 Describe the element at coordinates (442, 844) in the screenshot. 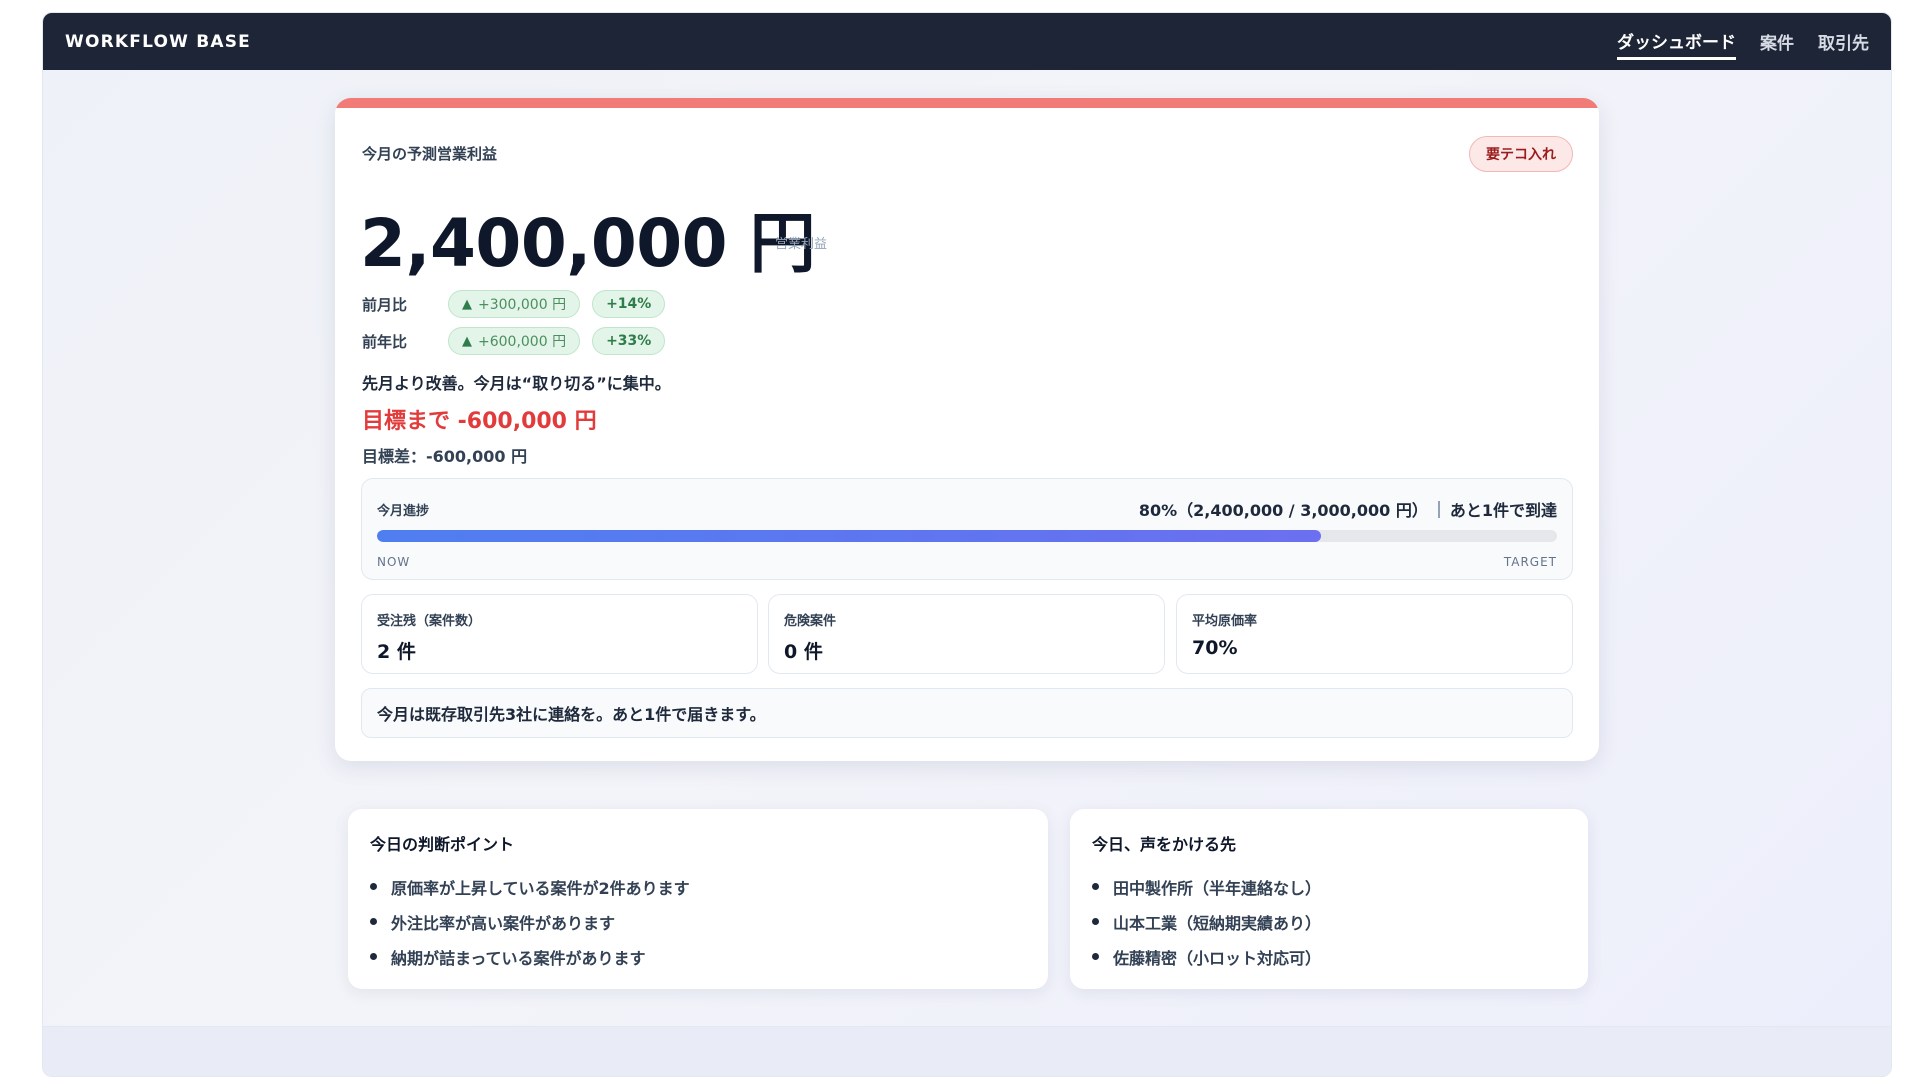

I see `card-title: 今日の判断ポイント` at that location.